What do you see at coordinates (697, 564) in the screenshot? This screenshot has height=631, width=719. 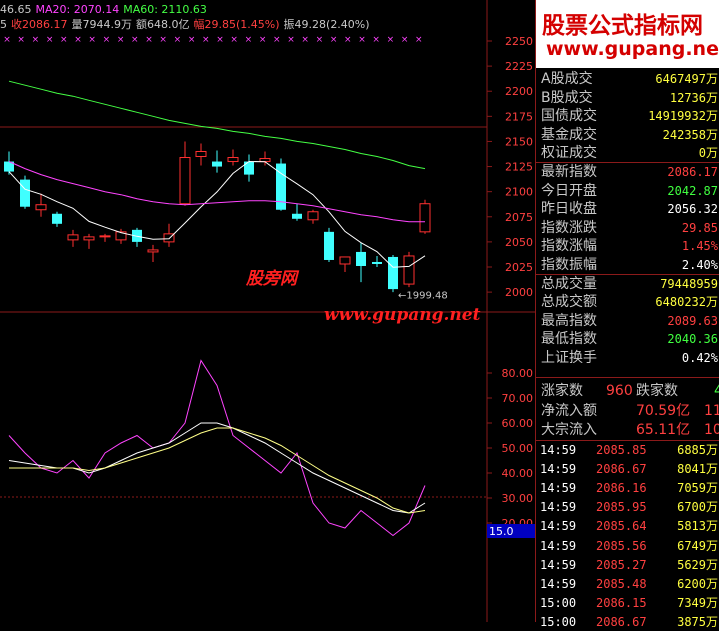 I see `tick-volume: 5629万` at bounding box center [697, 564].